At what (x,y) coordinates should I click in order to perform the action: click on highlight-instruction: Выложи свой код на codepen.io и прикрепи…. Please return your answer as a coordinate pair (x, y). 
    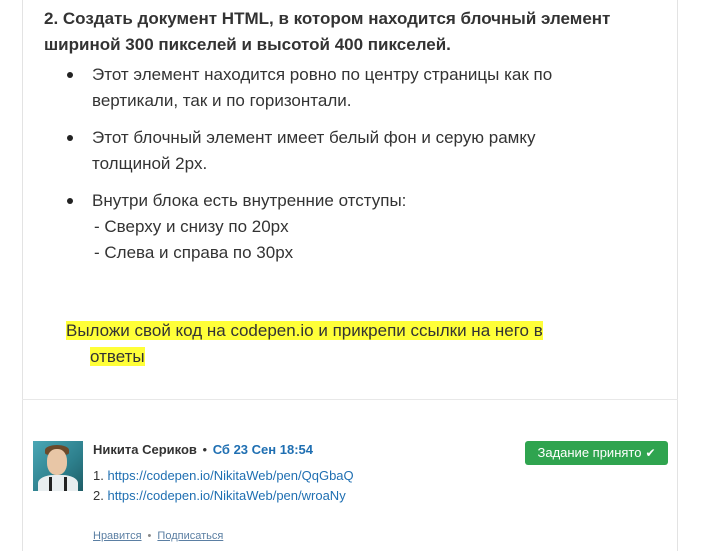
    Looking at the image, I should click on (346, 344).